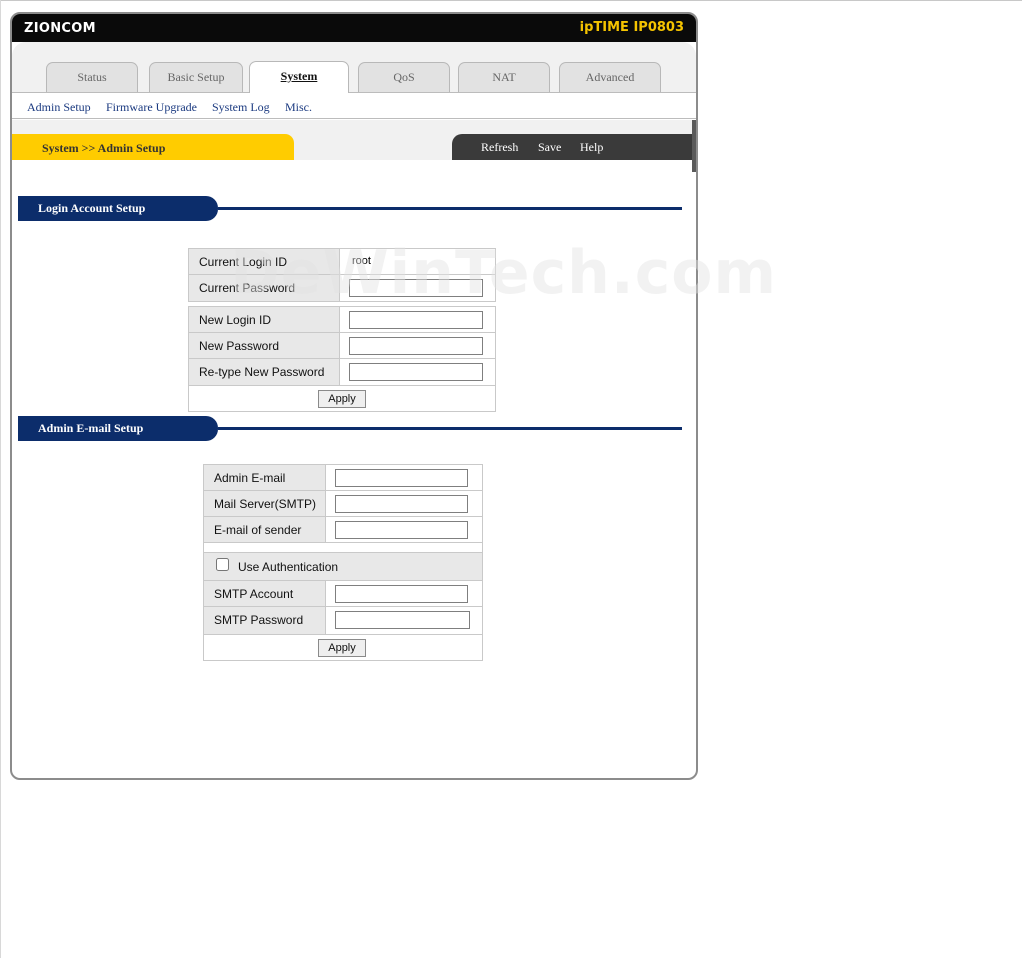  Describe the element at coordinates (153, 147) in the screenshot. I see `breadcrumb: System >> Admin Setup` at that location.